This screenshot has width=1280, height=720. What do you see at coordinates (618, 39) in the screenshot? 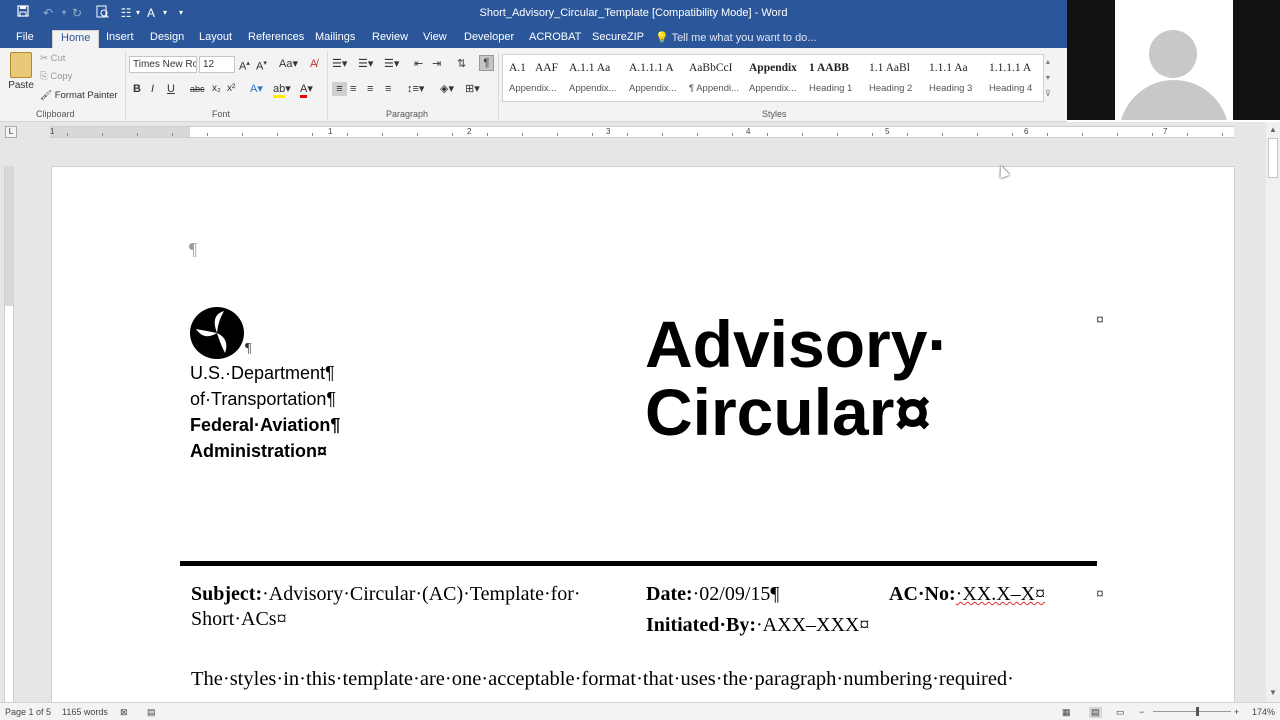
I see `tab-securezip: SecureZIP` at bounding box center [618, 39].